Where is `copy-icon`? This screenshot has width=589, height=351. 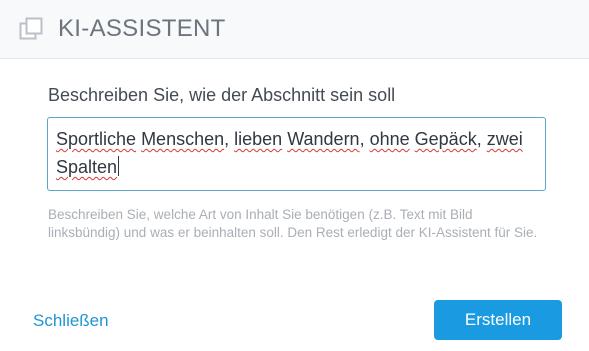
copy-icon is located at coordinates (32, 29).